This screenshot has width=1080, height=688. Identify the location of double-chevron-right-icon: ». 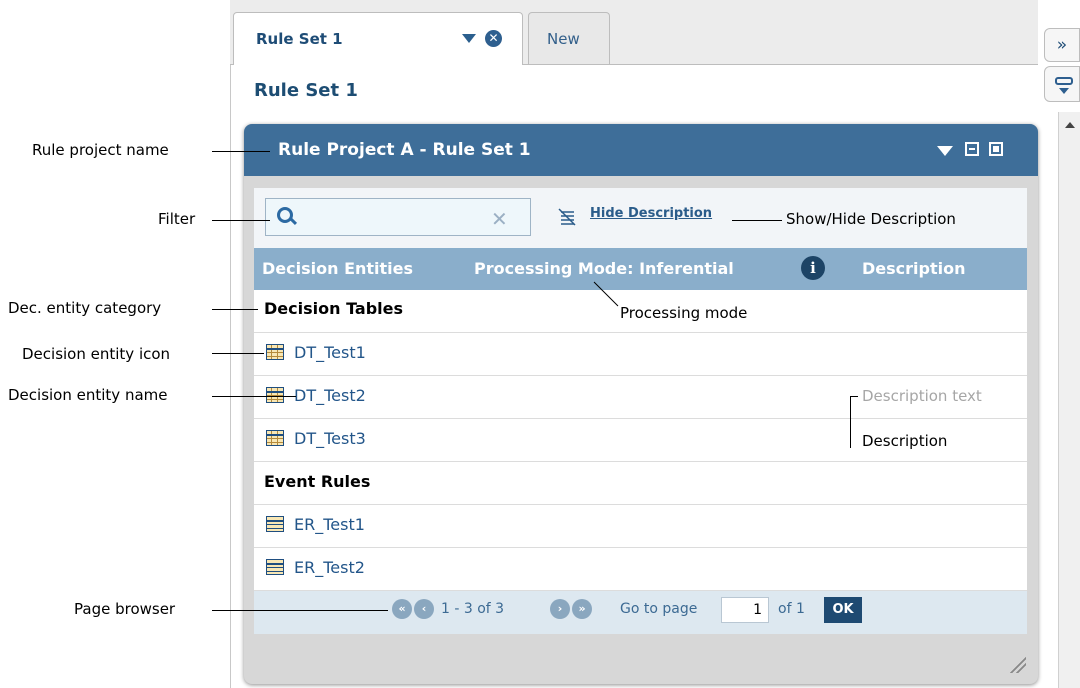
(1062, 45).